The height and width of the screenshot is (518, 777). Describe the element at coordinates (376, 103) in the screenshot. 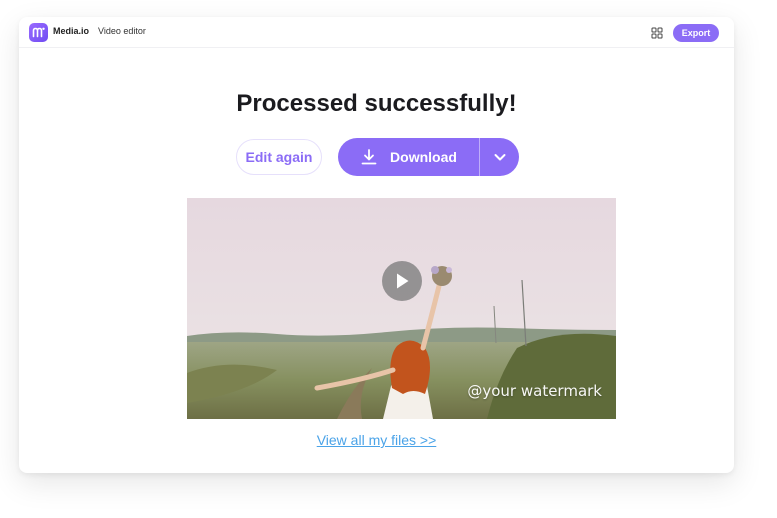

I see `page-title: Processed successfully!` at that location.